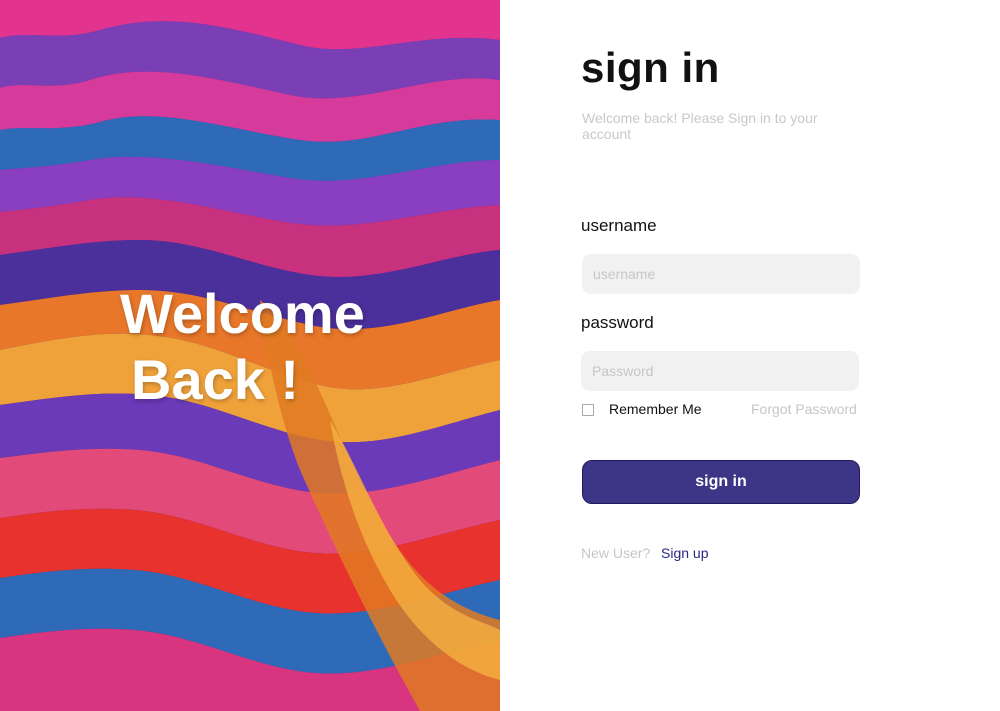 This screenshot has width=1000, height=711. Describe the element at coordinates (619, 225) in the screenshot. I see `username-label: username` at that location.